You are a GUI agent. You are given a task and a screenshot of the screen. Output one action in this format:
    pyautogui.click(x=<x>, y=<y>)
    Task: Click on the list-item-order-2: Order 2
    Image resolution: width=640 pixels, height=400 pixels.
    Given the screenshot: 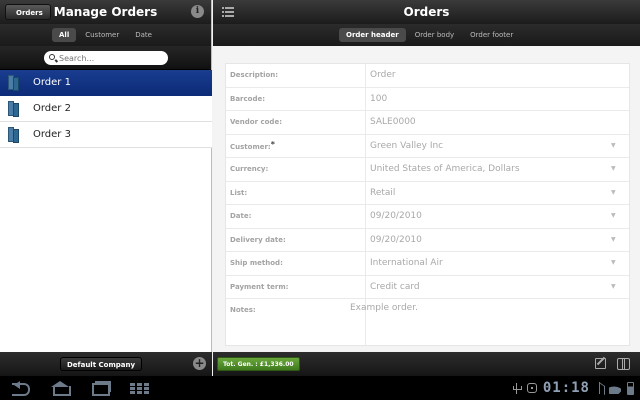 What is the action you would take?
    pyautogui.click(x=106, y=109)
    